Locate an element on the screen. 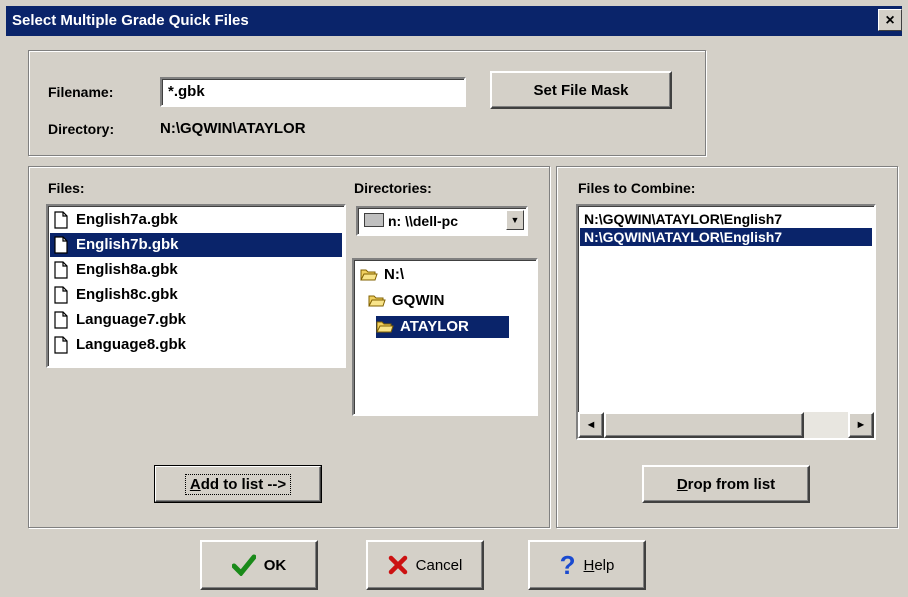 This screenshot has height=597, width=908. file-list-item: English8c.gbk is located at coordinates (196, 295).